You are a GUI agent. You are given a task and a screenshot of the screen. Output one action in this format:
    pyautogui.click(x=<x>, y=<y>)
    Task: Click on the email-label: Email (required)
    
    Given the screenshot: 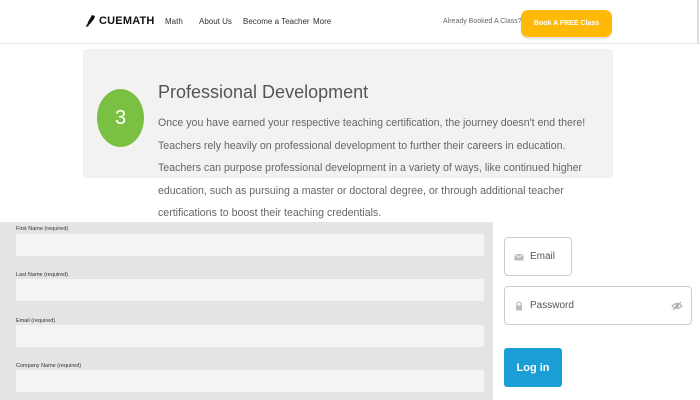 What is the action you would take?
    pyautogui.click(x=36, y=321)
    